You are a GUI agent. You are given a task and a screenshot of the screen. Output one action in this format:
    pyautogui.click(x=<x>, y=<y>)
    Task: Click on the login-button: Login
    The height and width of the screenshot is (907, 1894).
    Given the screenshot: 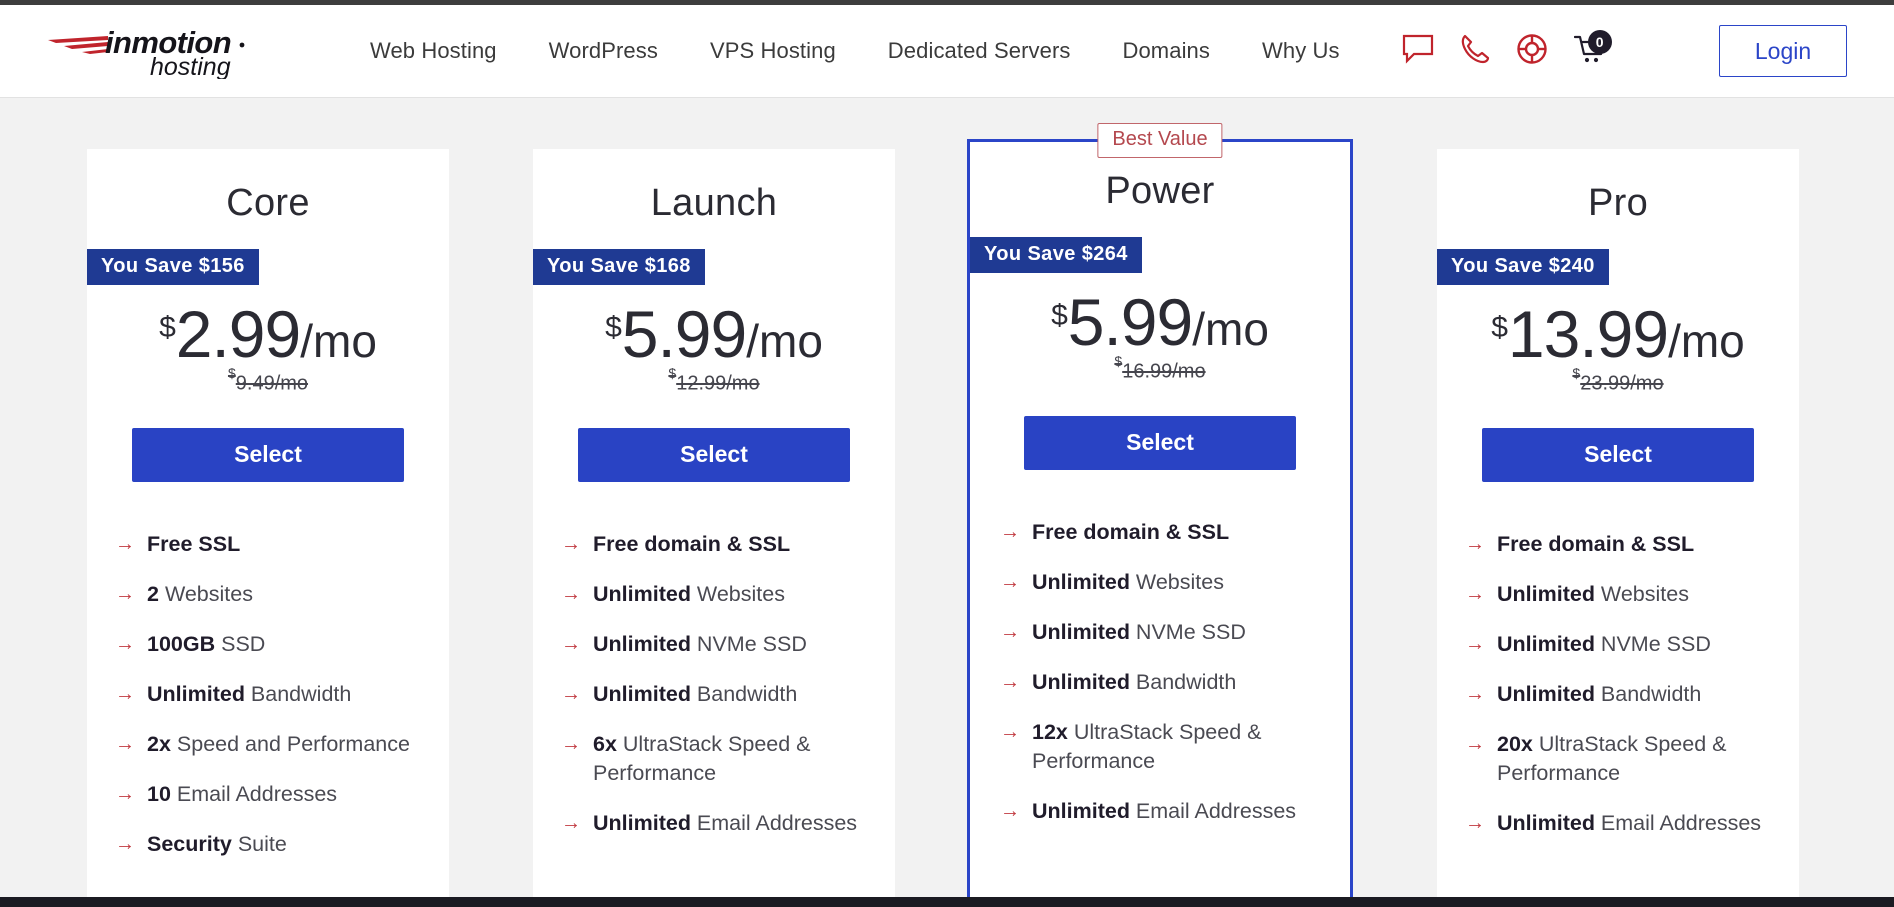 What is the action you would take?
    pyautogui.click(x=1783, y=51)
    